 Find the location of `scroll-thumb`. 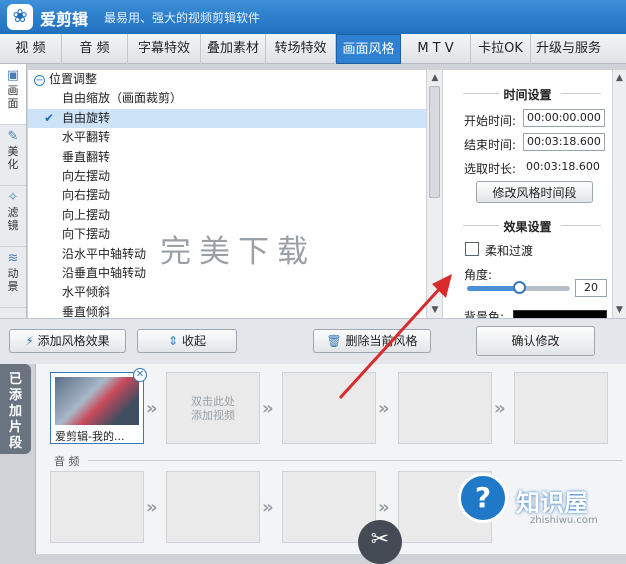

scroll-thumb is located at coordinates (434, 142).